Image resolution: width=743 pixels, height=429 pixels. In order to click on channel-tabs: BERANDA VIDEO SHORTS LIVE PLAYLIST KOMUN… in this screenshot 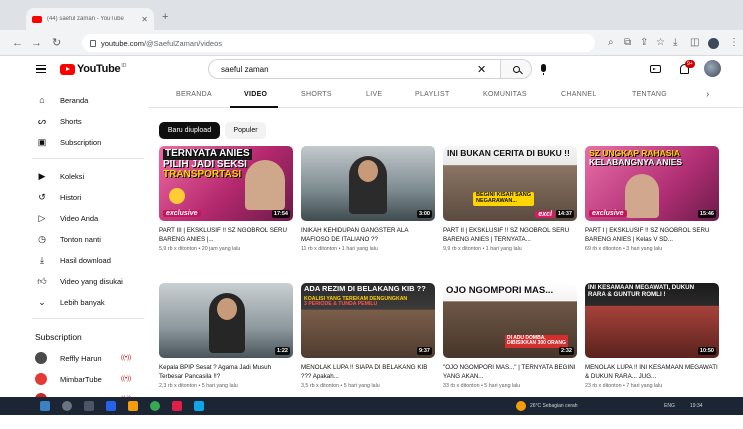, I will do `click(445, 96)`.